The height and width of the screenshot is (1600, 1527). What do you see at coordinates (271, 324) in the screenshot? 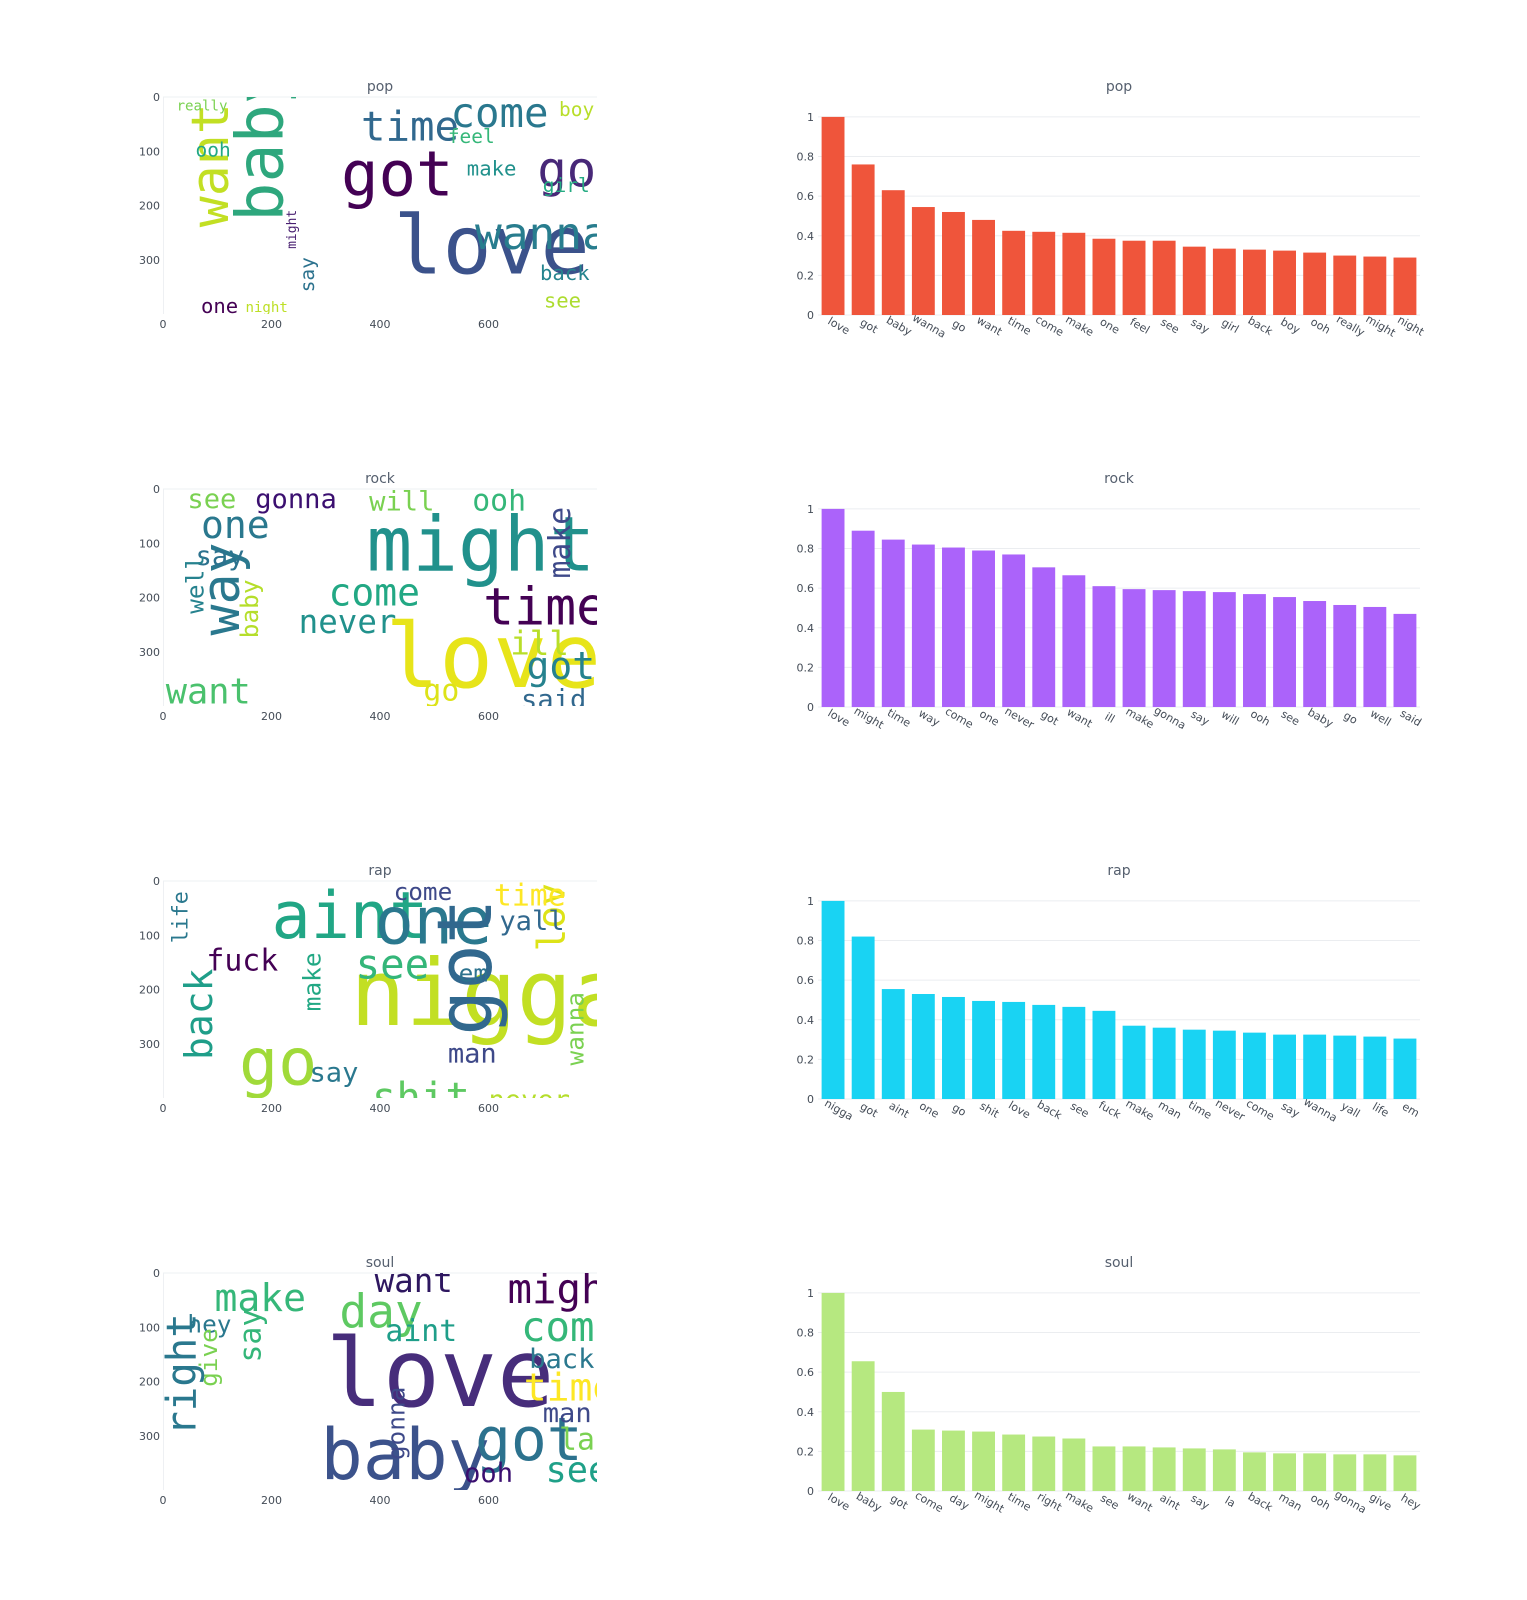
I see `x-tick-label: 200` at bounding box center [271, 324].